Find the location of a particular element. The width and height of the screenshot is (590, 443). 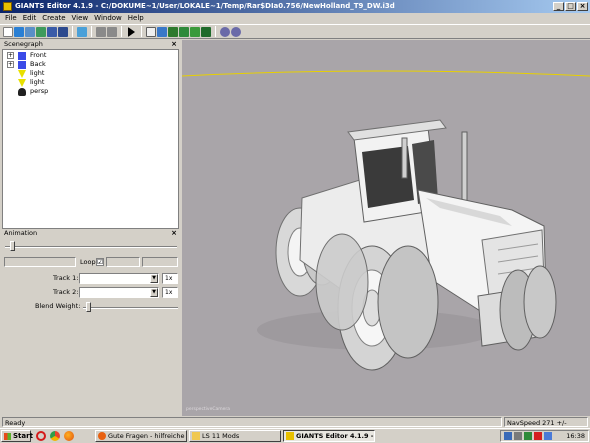

track2-dropdown: ▼ is located at coordinates (119, 292).